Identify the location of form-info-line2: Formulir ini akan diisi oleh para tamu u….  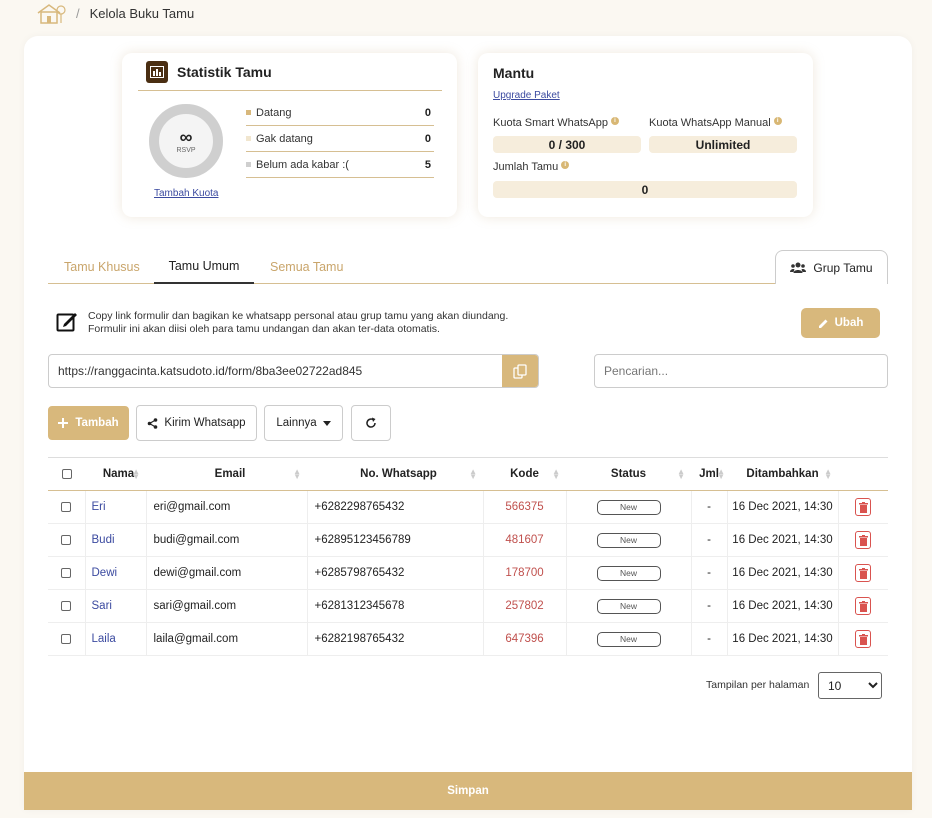
(264, 329).